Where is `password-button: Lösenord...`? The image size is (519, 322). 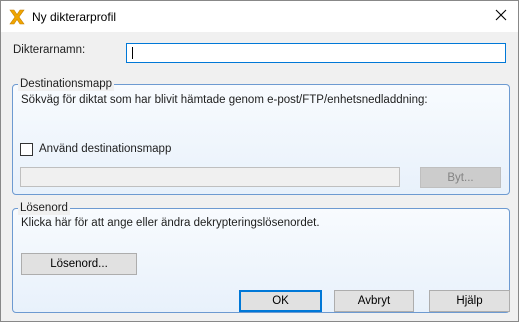
password-button: Lösenord... is located at coordinates (79, 264).